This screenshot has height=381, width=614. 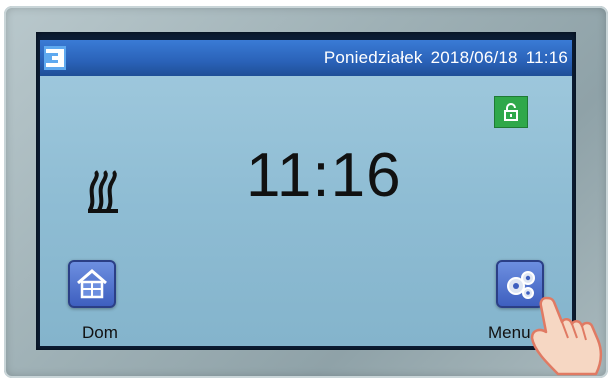 What do you see at coordinates (100, 333) in the screenshot?
I see `home-label: Dom` at bounding box center [100, 333].